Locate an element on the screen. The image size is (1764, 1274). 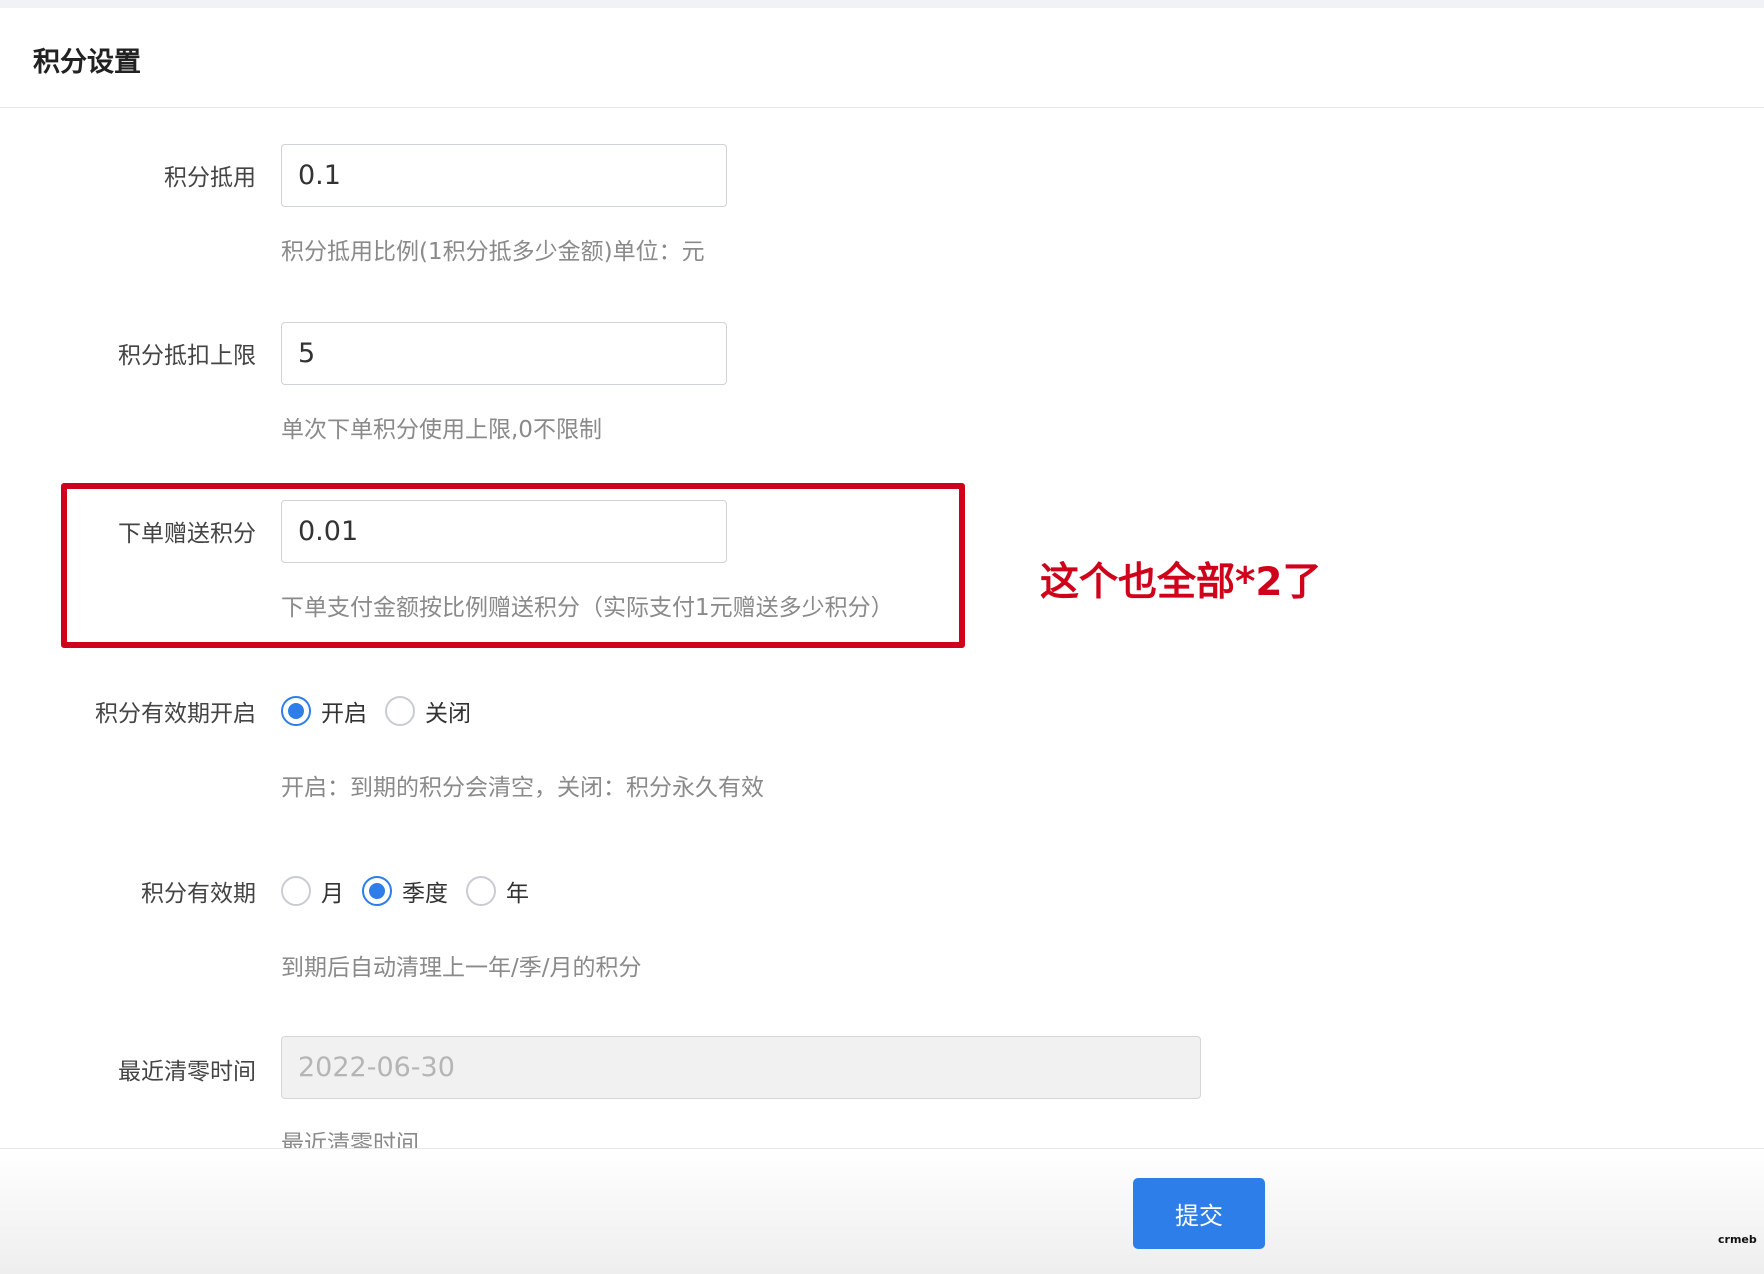
page-title: 积分设置 is located at coordinates (87, 62).